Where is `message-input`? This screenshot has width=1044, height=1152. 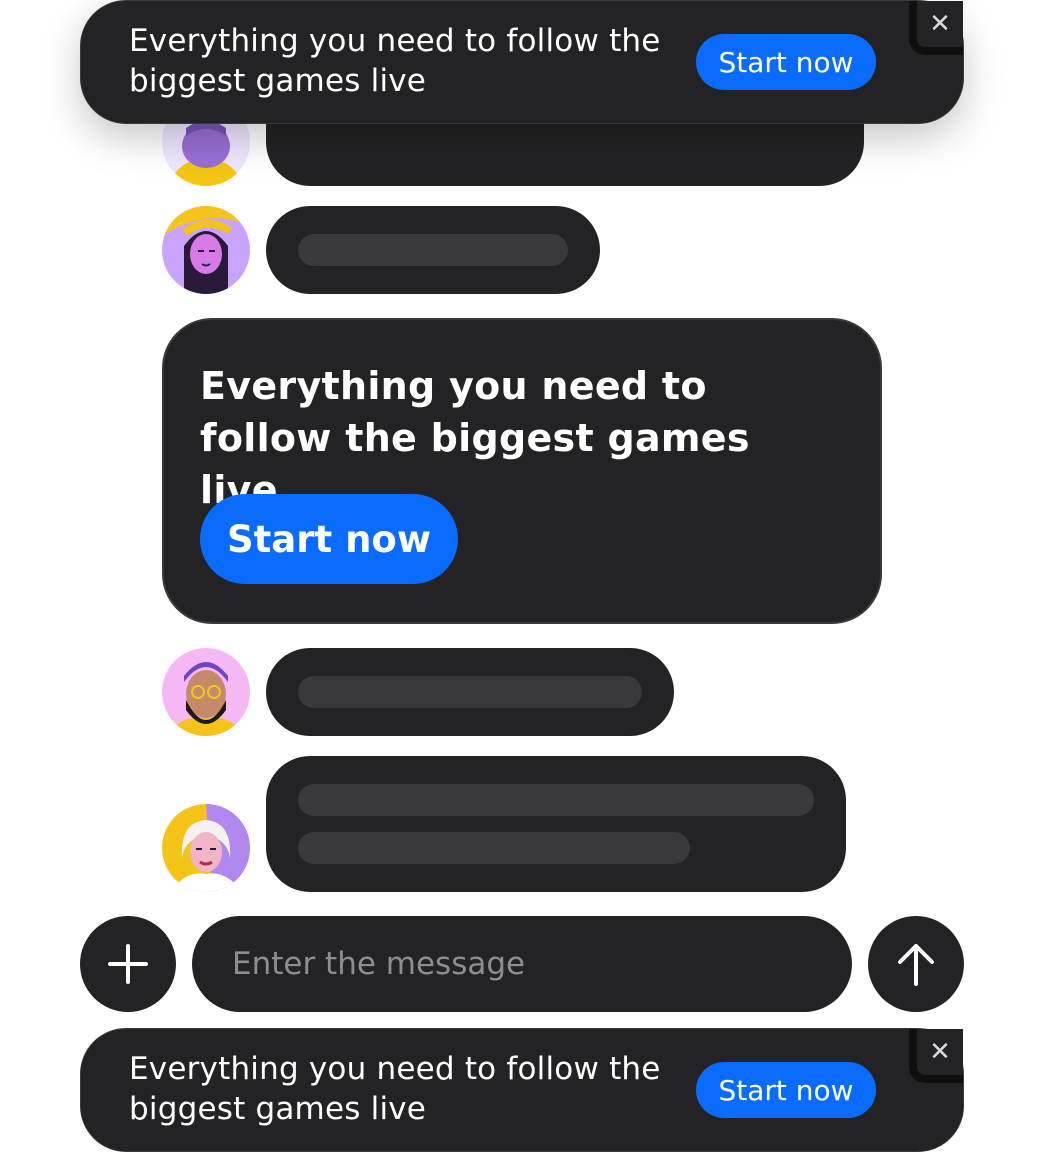
message-input is located at coordinates (522, 964).